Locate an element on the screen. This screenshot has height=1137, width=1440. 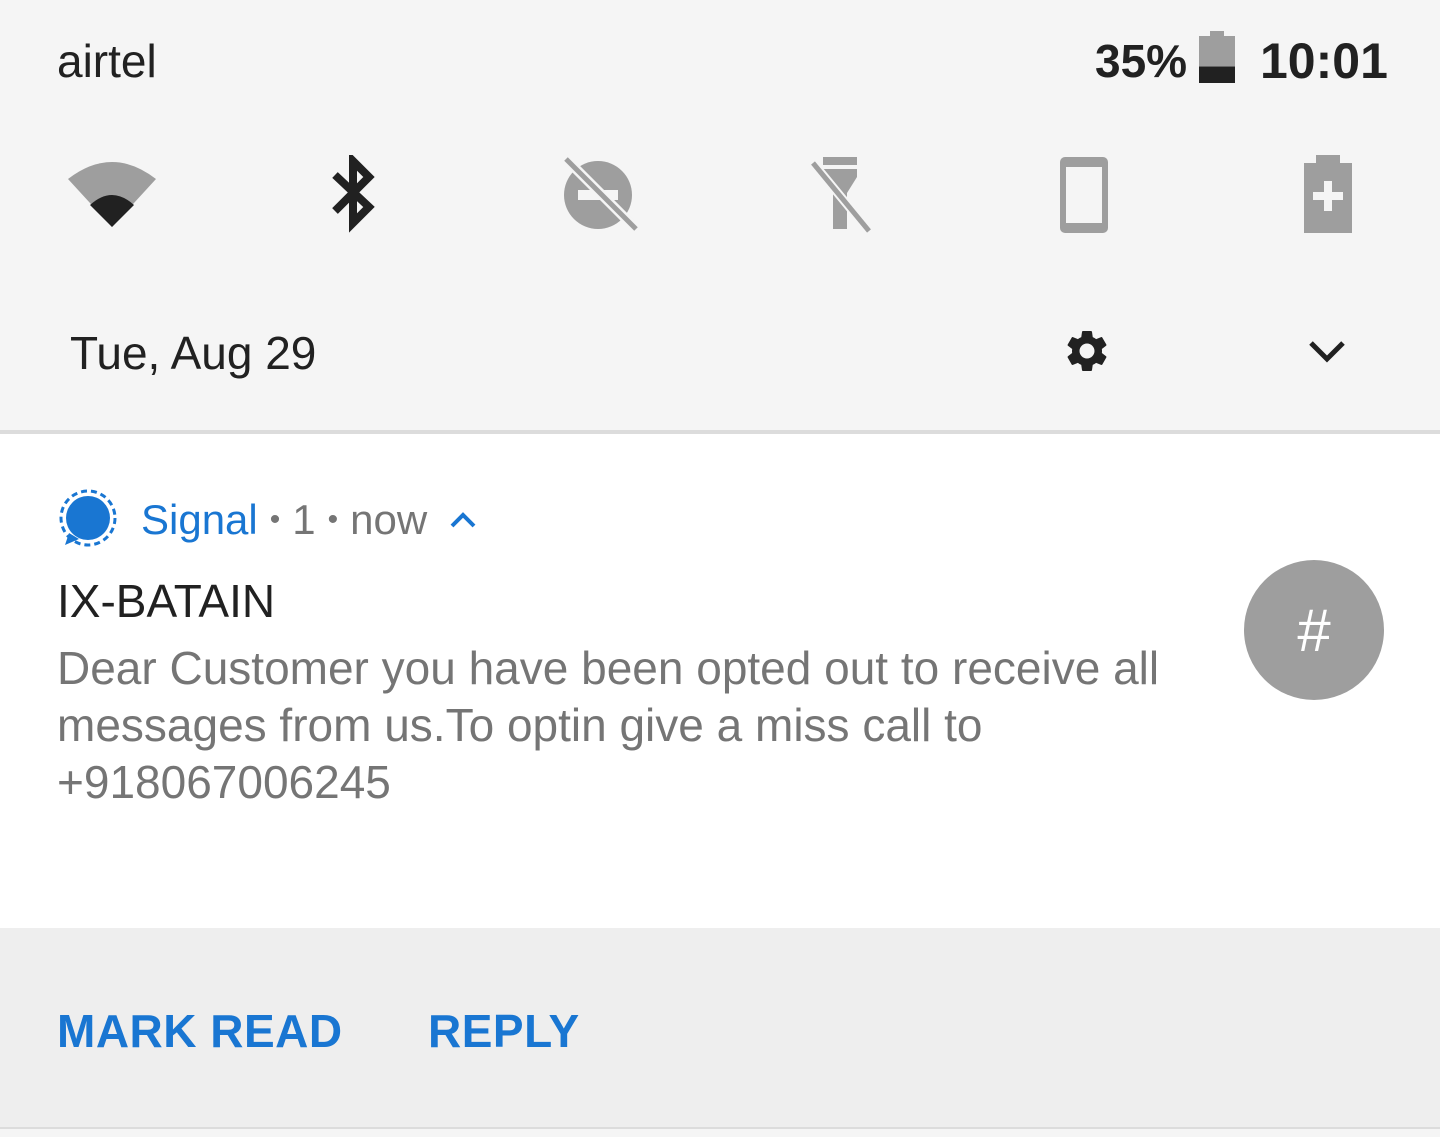
date-row: Tue, Aug 29 is located at coordinates (720, 352).